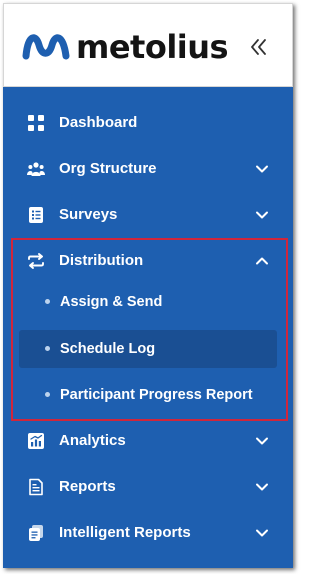 The width and height of the screenshot is (320, 574). What do you see at coordinates (36, 169) in the screenshot?
I see `people-icon` at bounding box center [36, 169].